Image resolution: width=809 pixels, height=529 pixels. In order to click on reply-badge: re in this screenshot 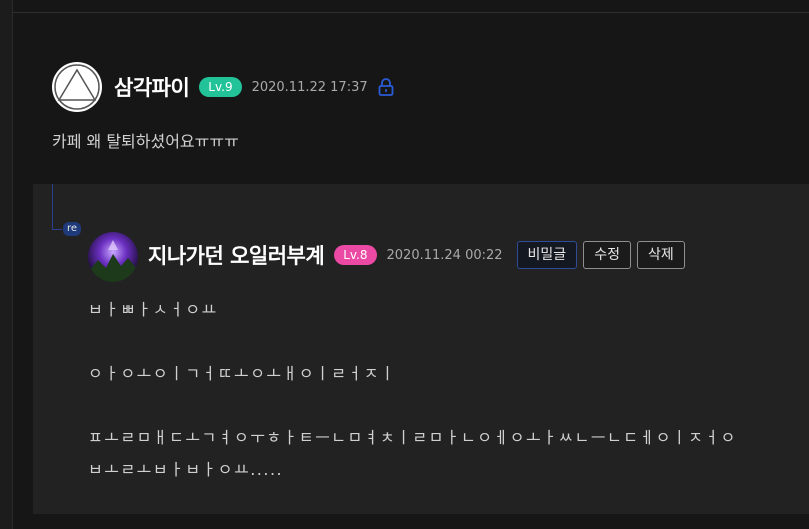, I will do `click(72, 229)`.